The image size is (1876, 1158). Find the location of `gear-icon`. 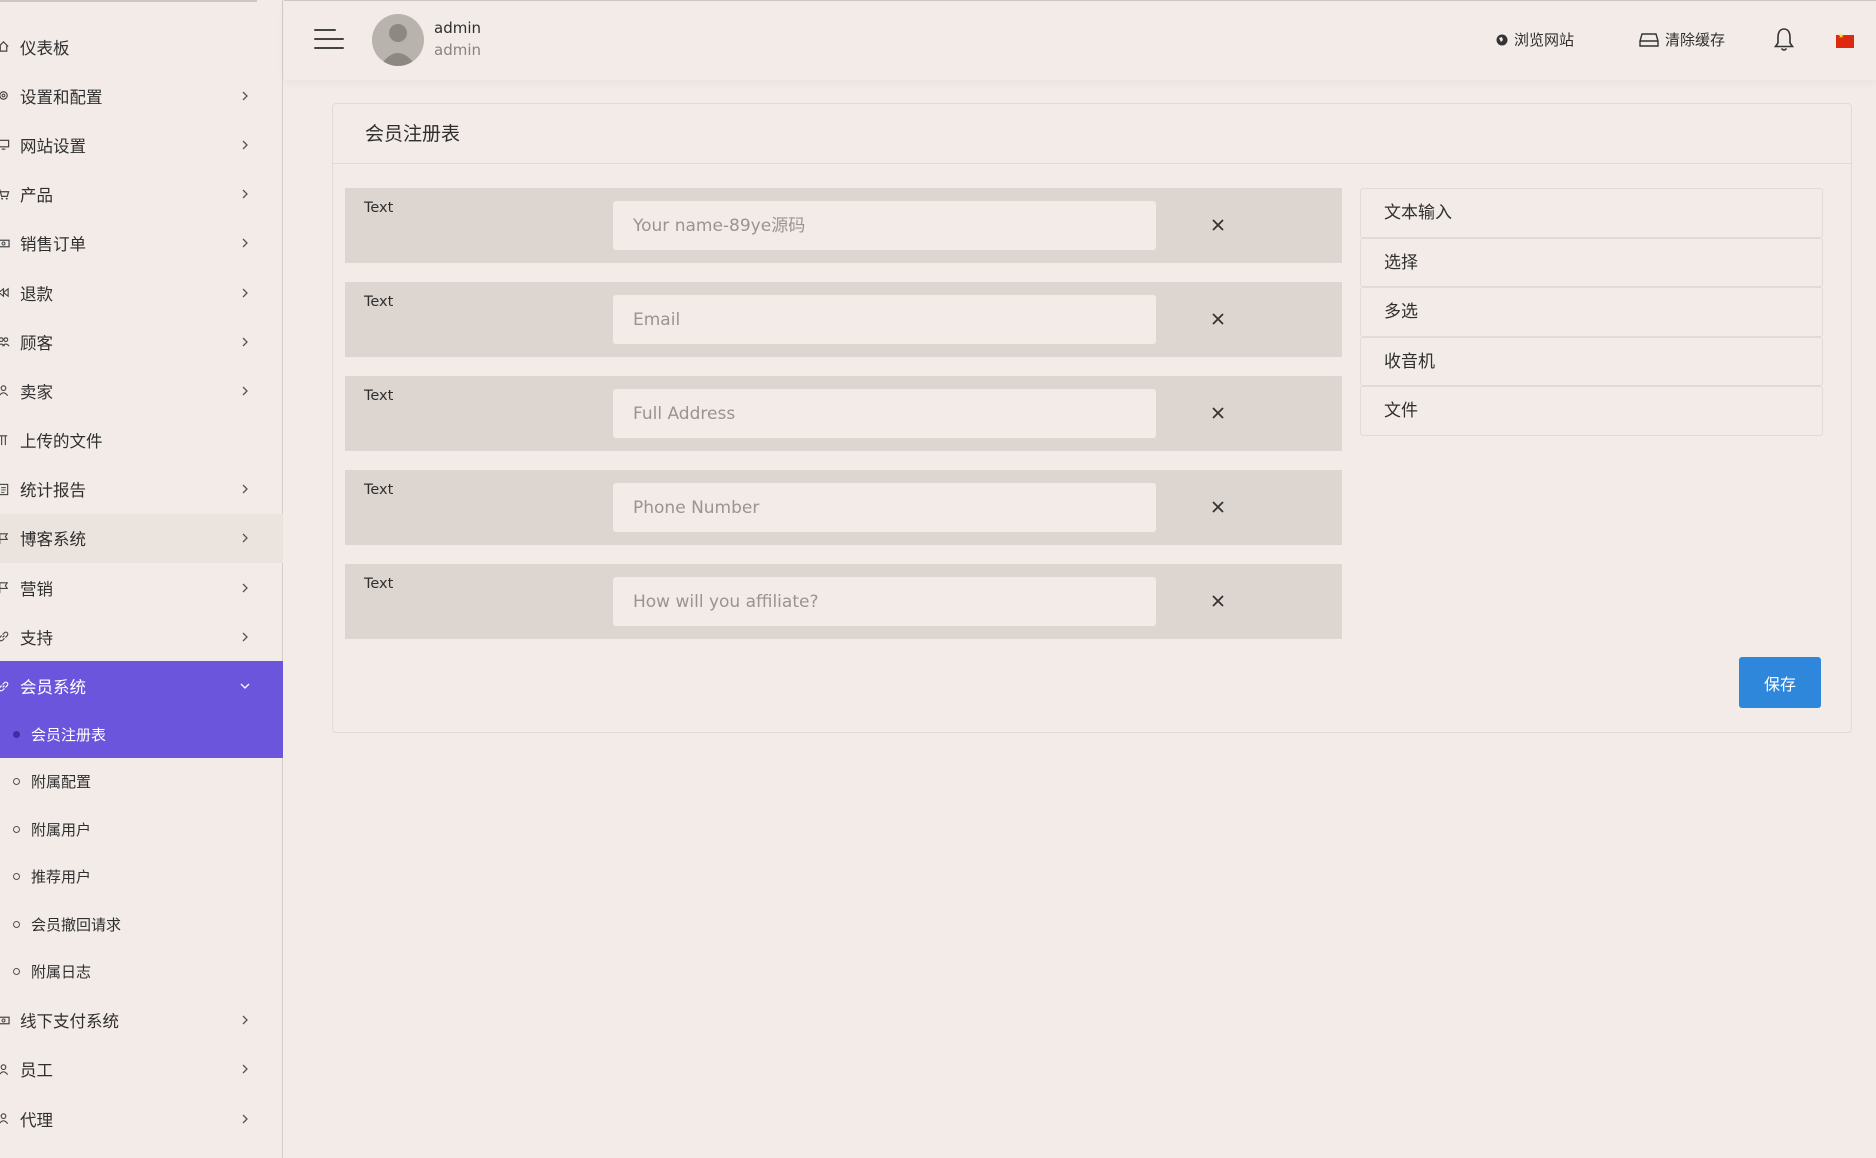

gear-icon is located at coordinates (5, 96).